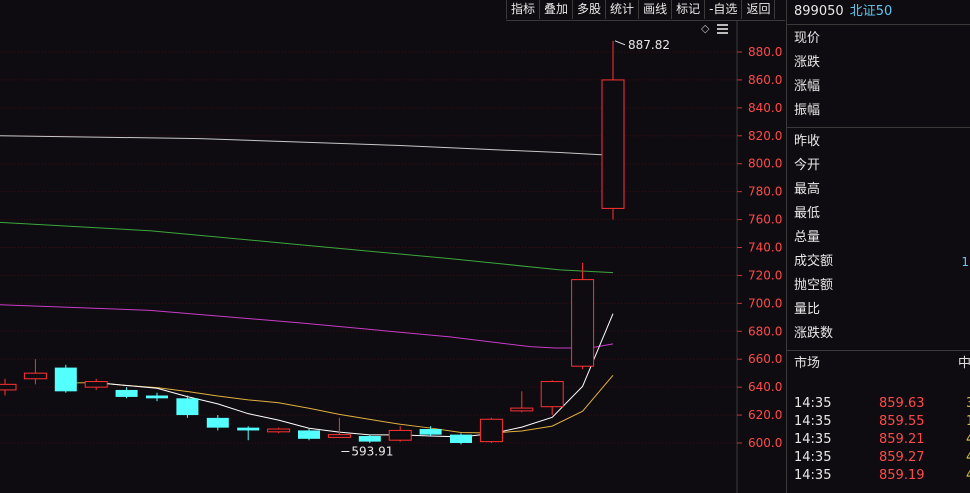 This screenshot has height=493, width=970. What do you see at coordinates (765, 192) in the screenshot?
I see `axis-tick-label: 780.0` at bounding box center [765, 192].